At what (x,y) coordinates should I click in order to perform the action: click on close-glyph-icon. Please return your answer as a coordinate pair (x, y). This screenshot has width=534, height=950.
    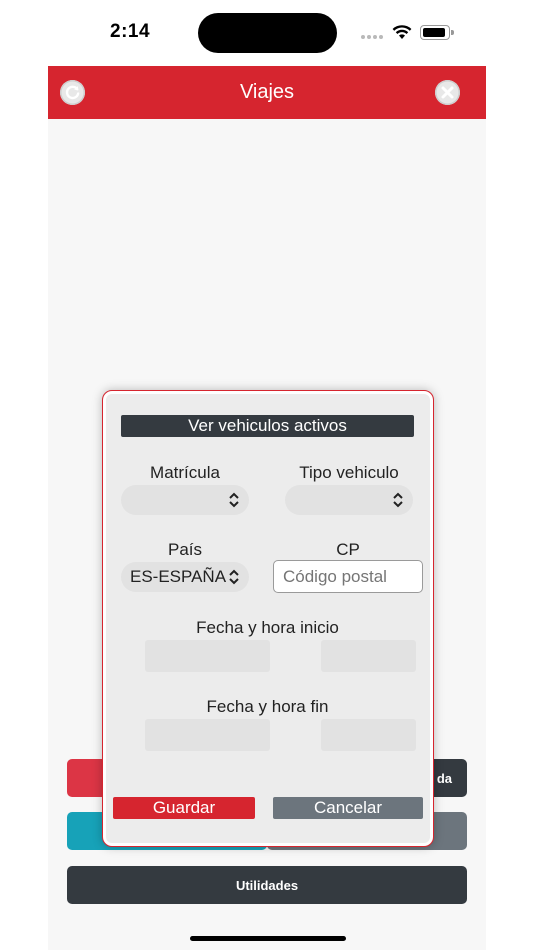
    Looking at the image, I should click on (447, 92).